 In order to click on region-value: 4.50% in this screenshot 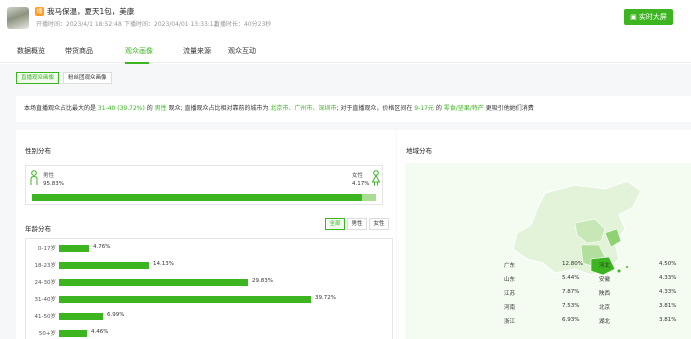, I will do `click(668, 264)`.